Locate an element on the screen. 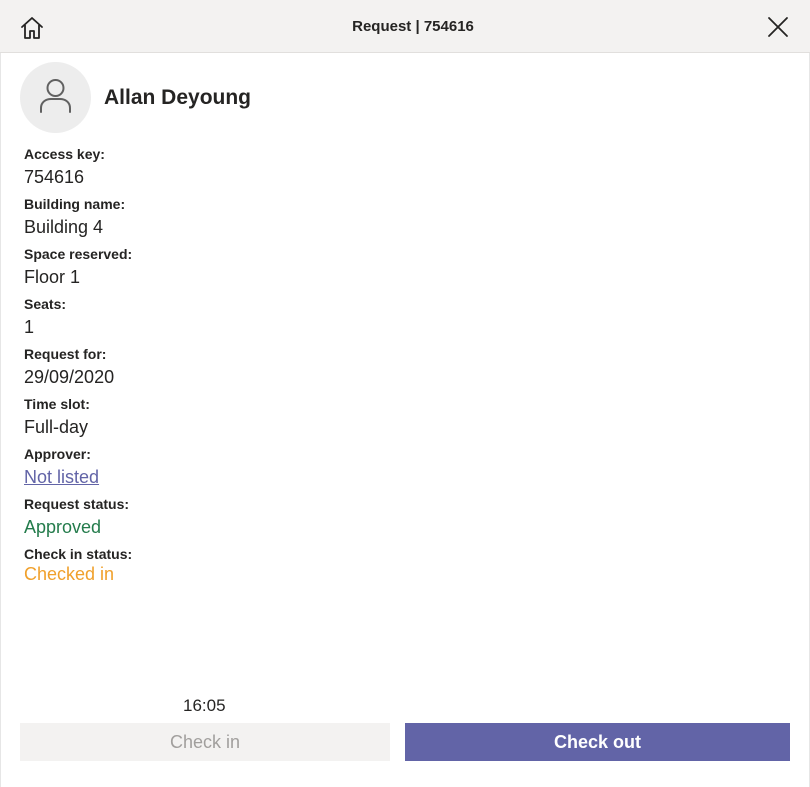 This screenshot has height=787, width=810. current-time: 16:05 is located at coordinates (204, 705).